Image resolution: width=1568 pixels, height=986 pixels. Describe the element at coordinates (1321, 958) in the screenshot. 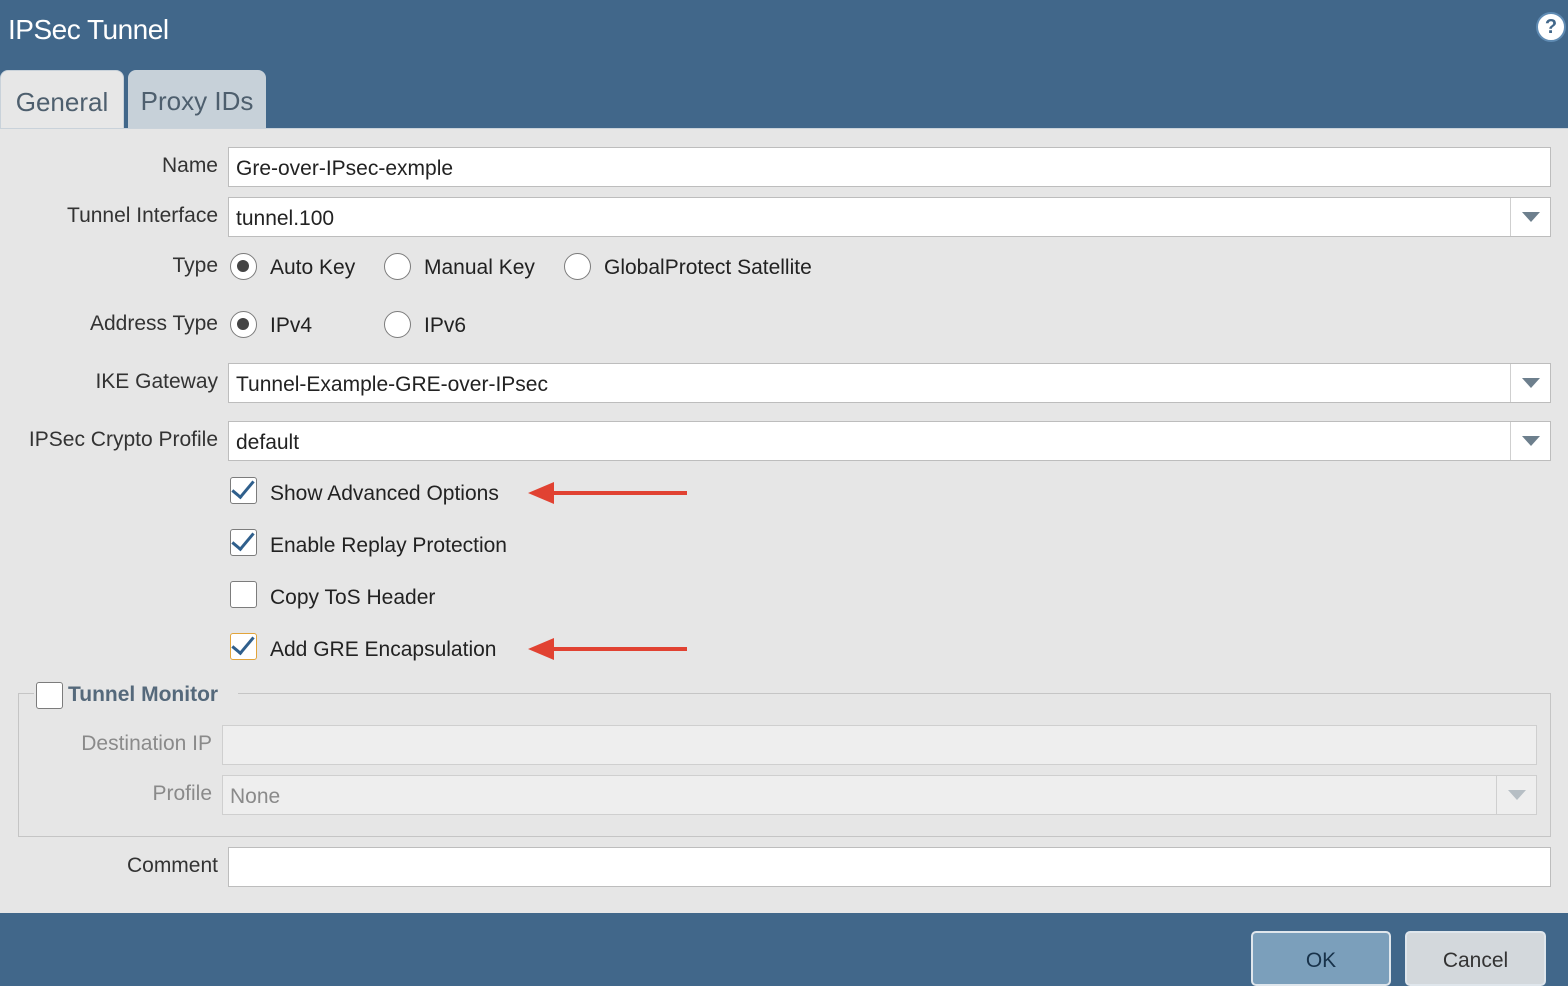

I see `ok-button: OK` at that location.